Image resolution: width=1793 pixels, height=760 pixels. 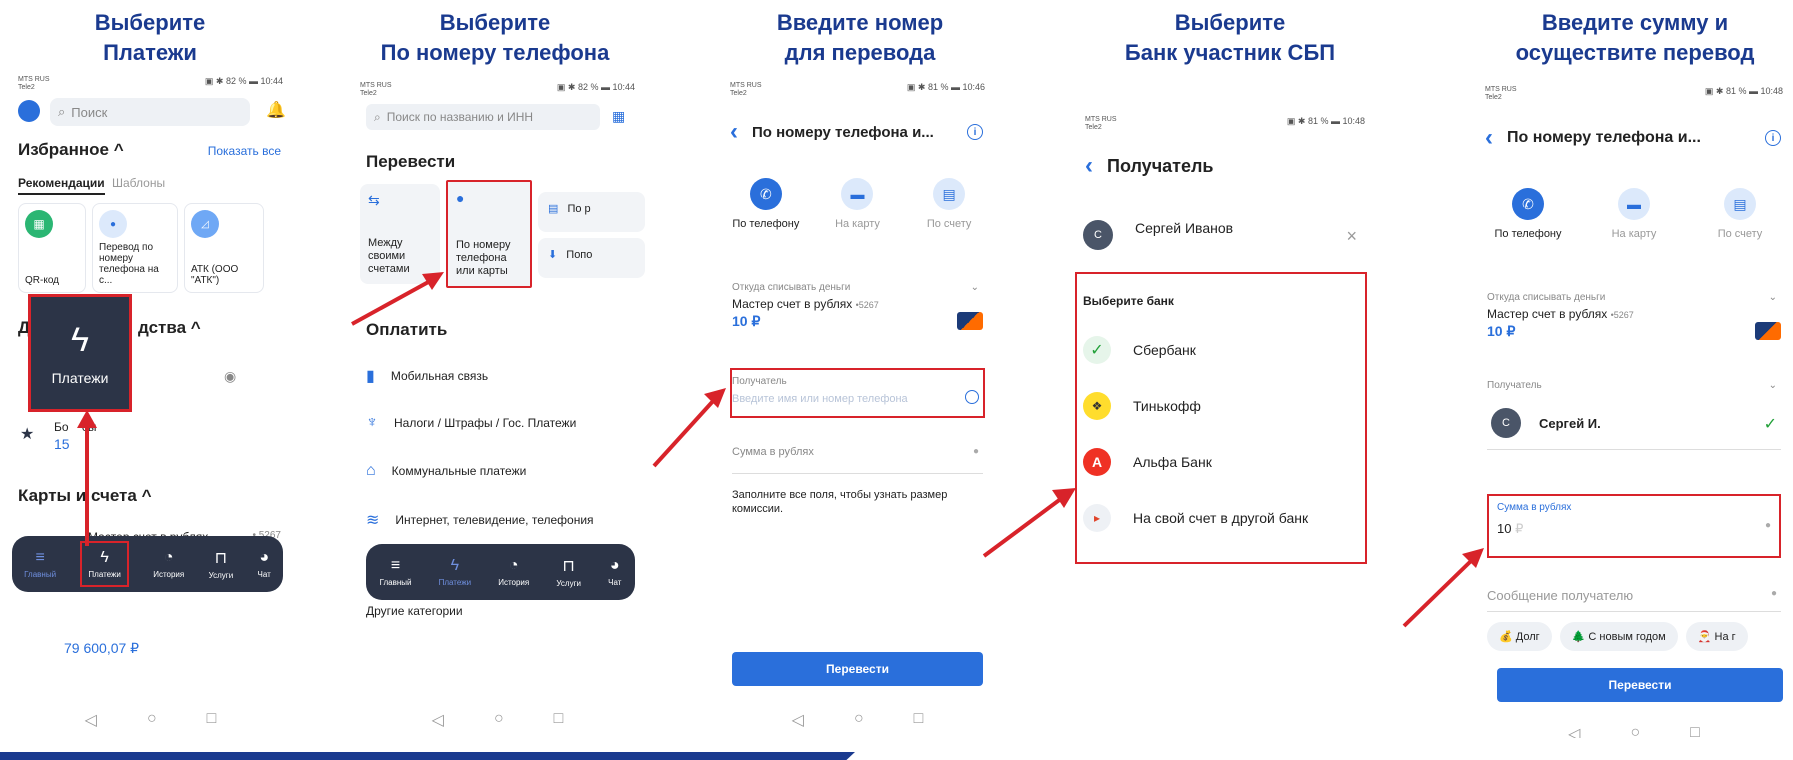 I want to click on search-input: ⌕ Поиск по названию и ИНН, so click(x=483, y=117).